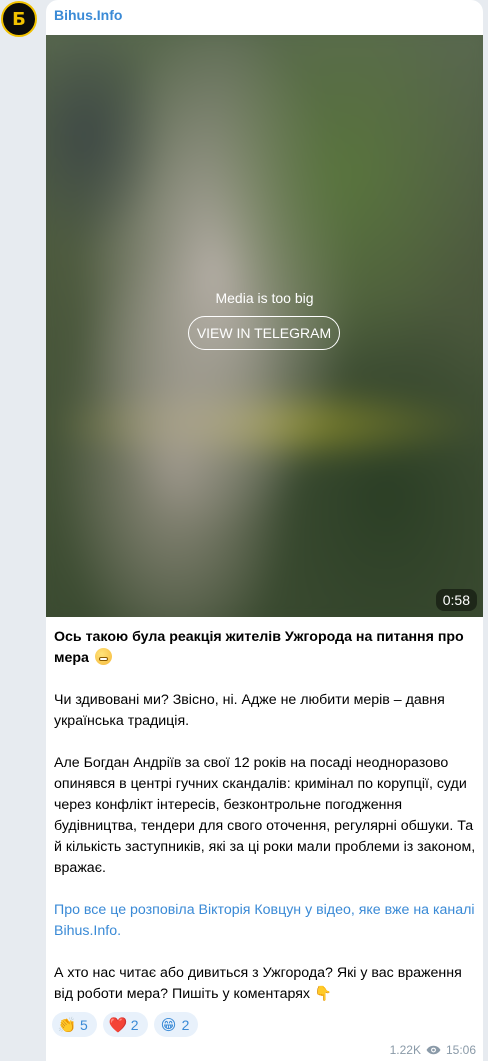  I want to click on pointing-down-icon: 👇, so click(322, 994).